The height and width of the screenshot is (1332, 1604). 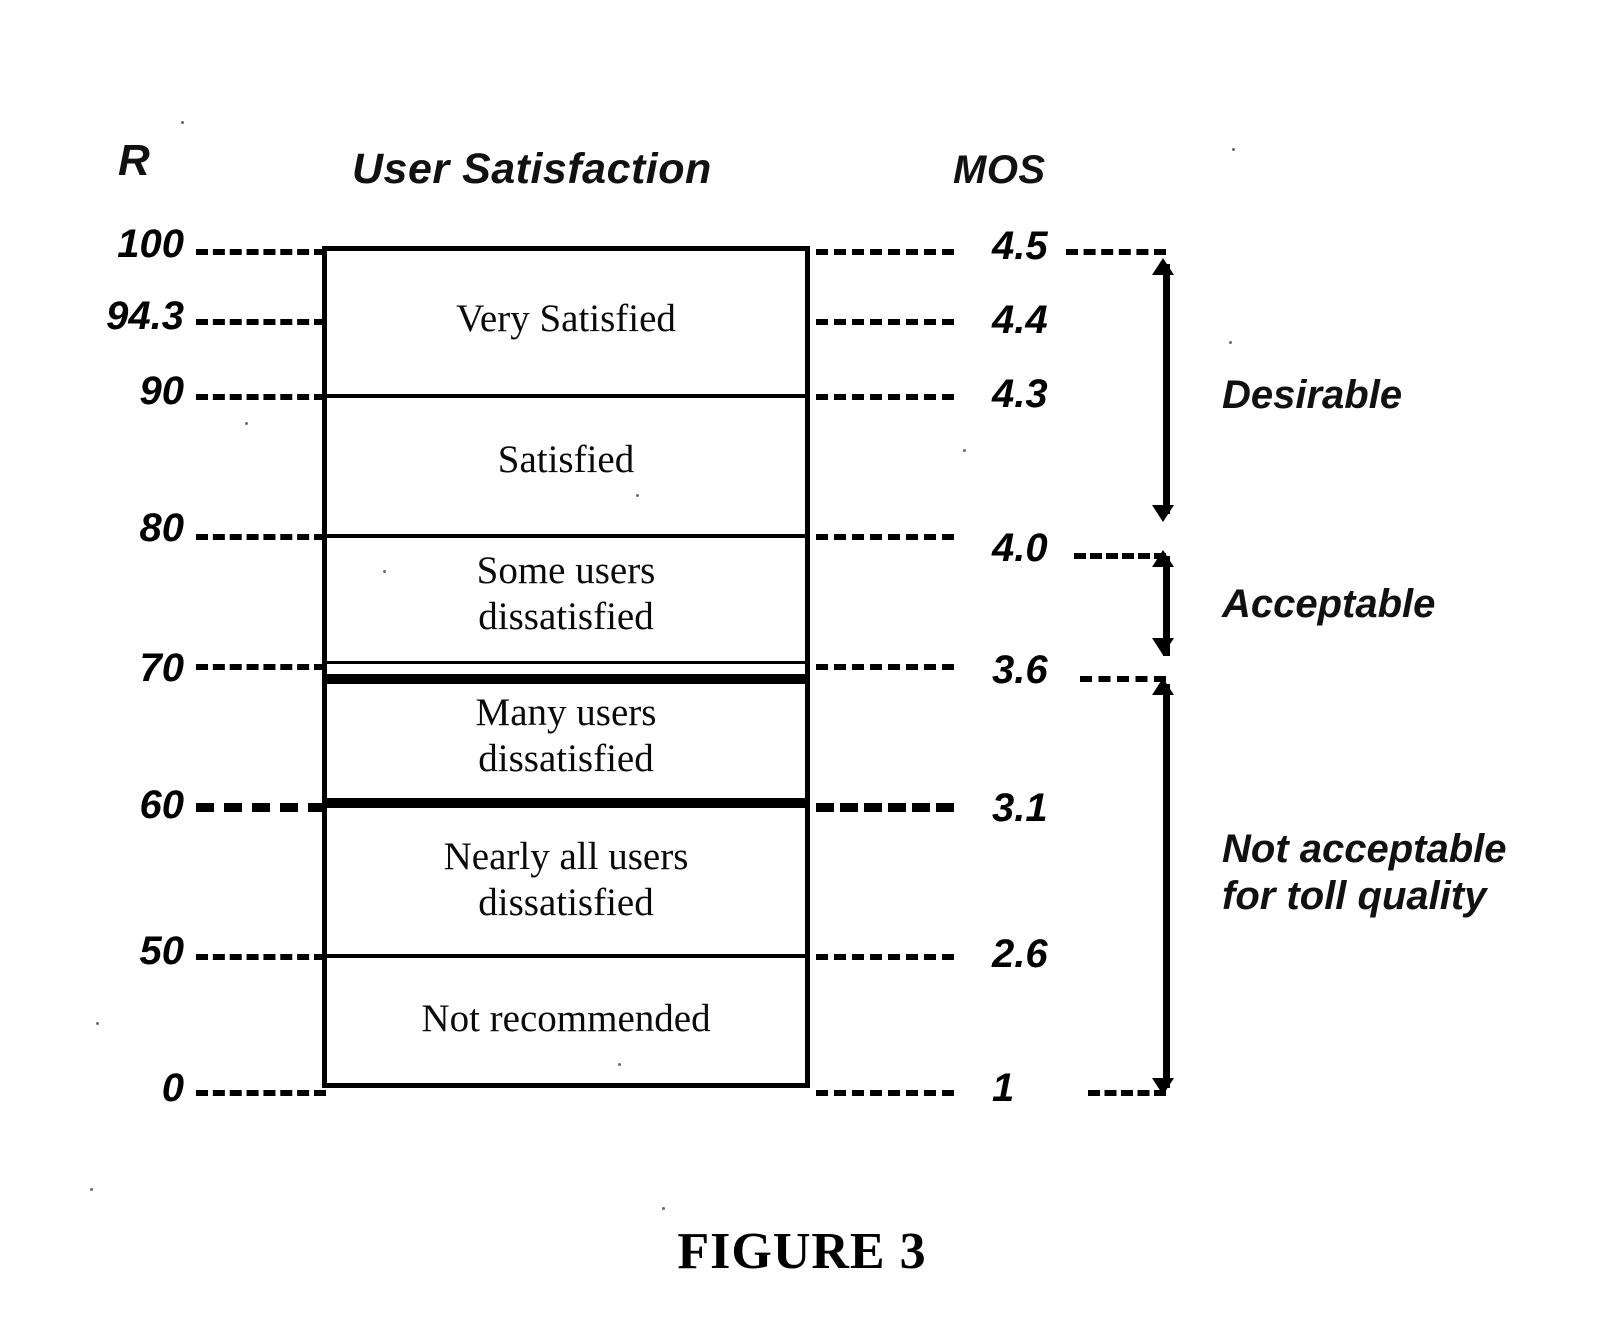 What do you see at coordinates (566, 318) in the screenshot?
I see `band-label-very-satisfied: Very Satisfied` at bounding box center [566, 318].